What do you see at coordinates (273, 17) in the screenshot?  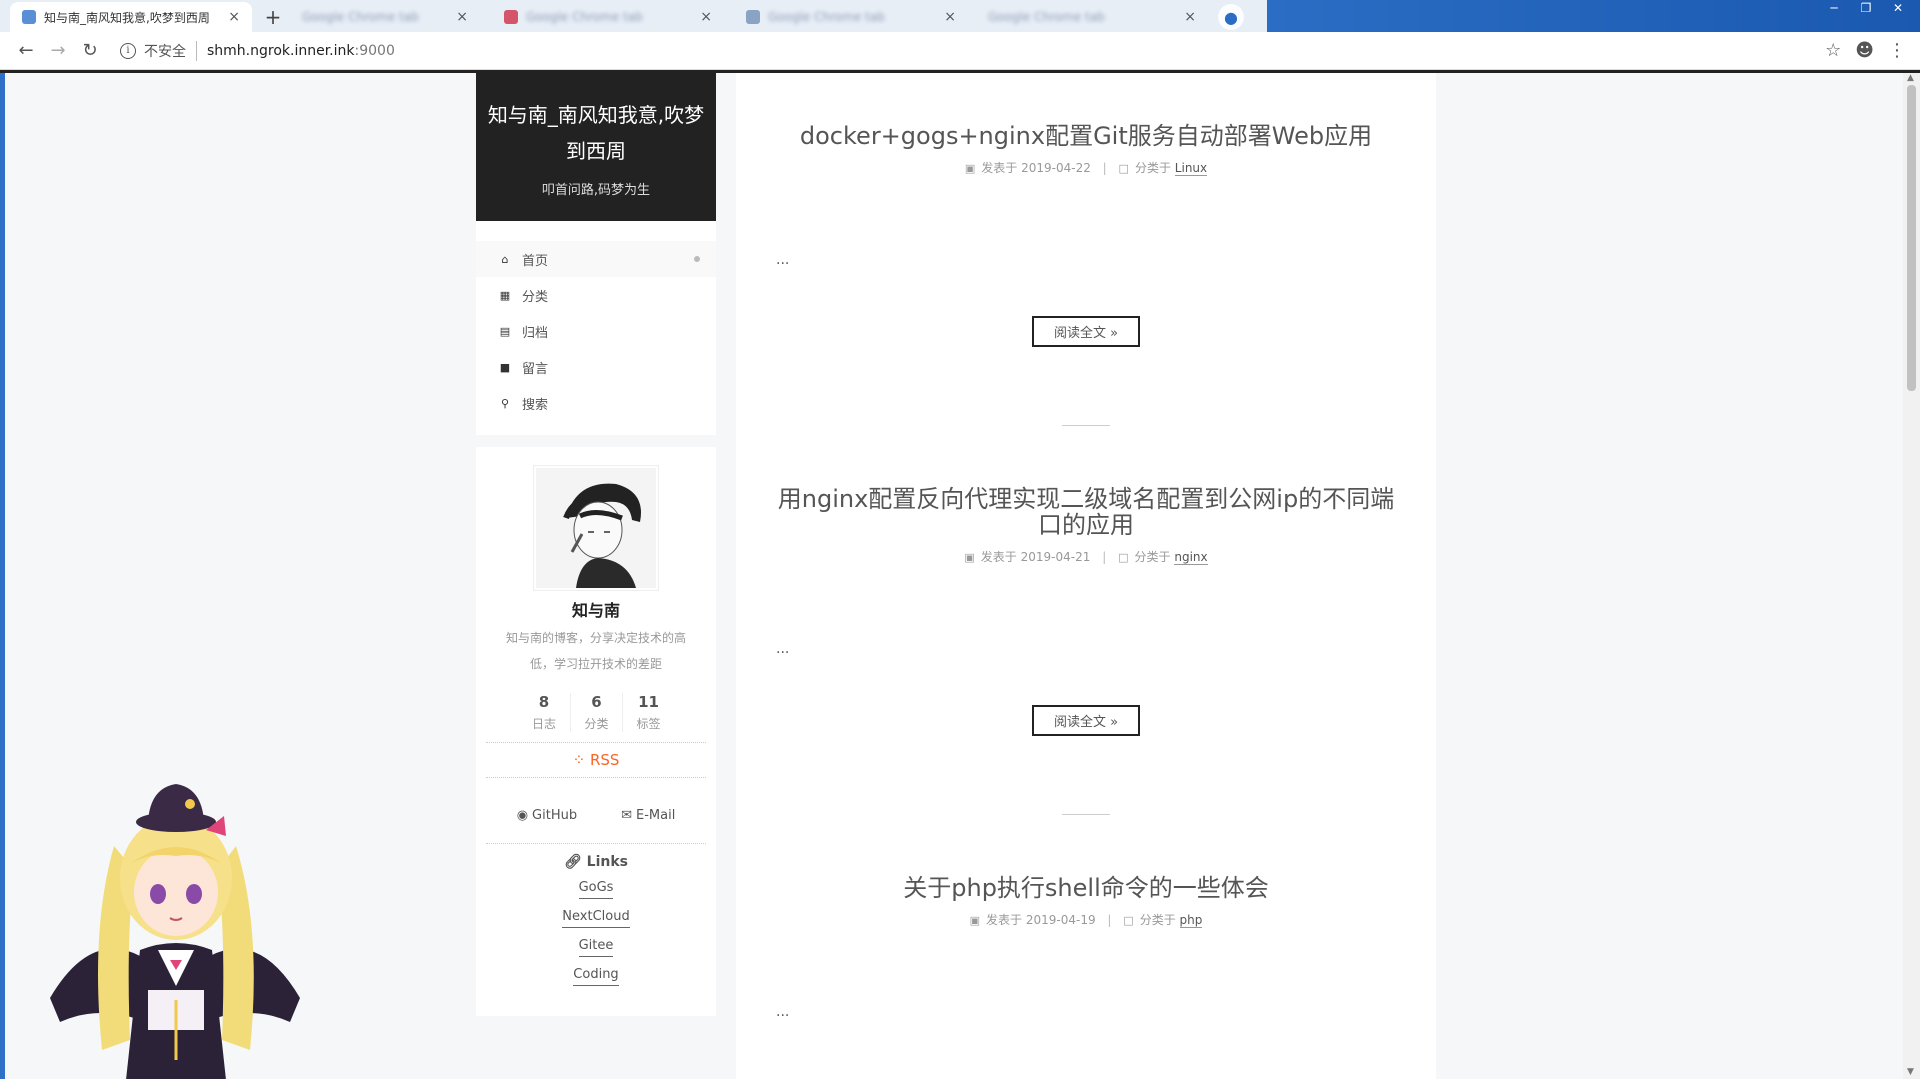 I see `new-tab-button: +` at bounding box center [273, 17].